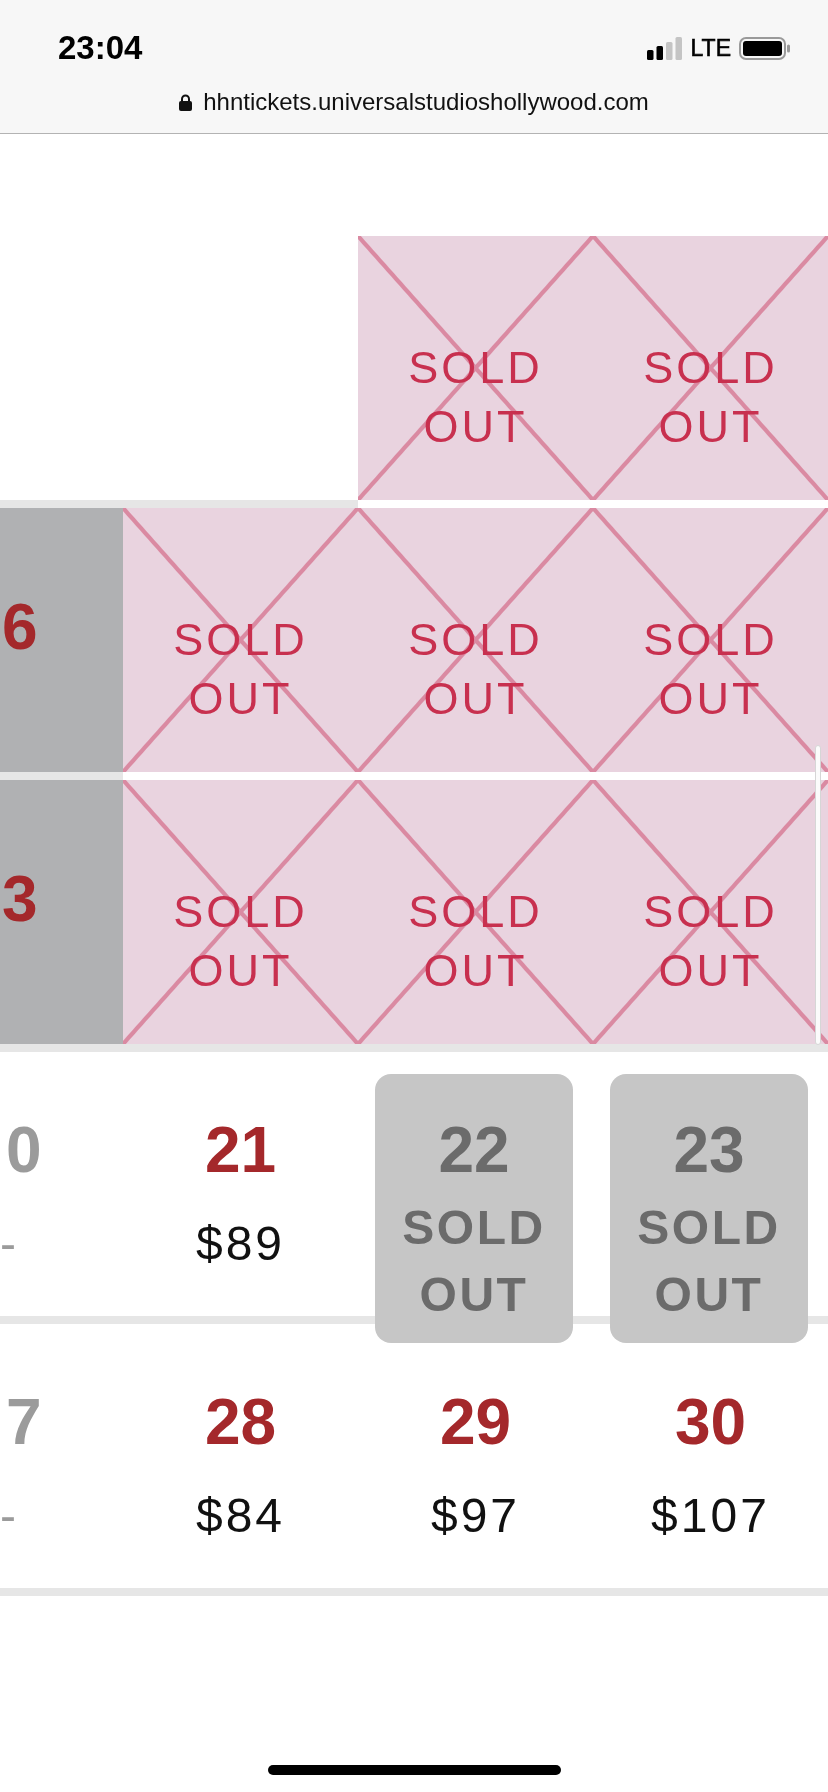  What do you see at coordinates (240, 1516) in the screenshot?
I see `price-text: $84` at bounding box center [240, 1516].